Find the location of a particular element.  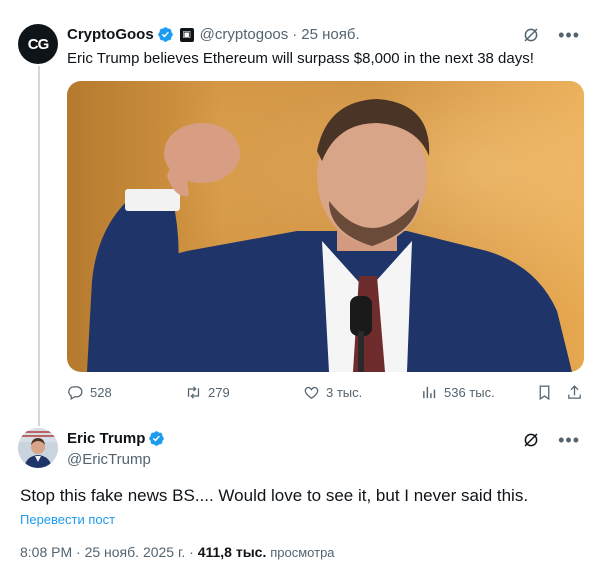

bookmark-icon is located at coordinates (544, 393).